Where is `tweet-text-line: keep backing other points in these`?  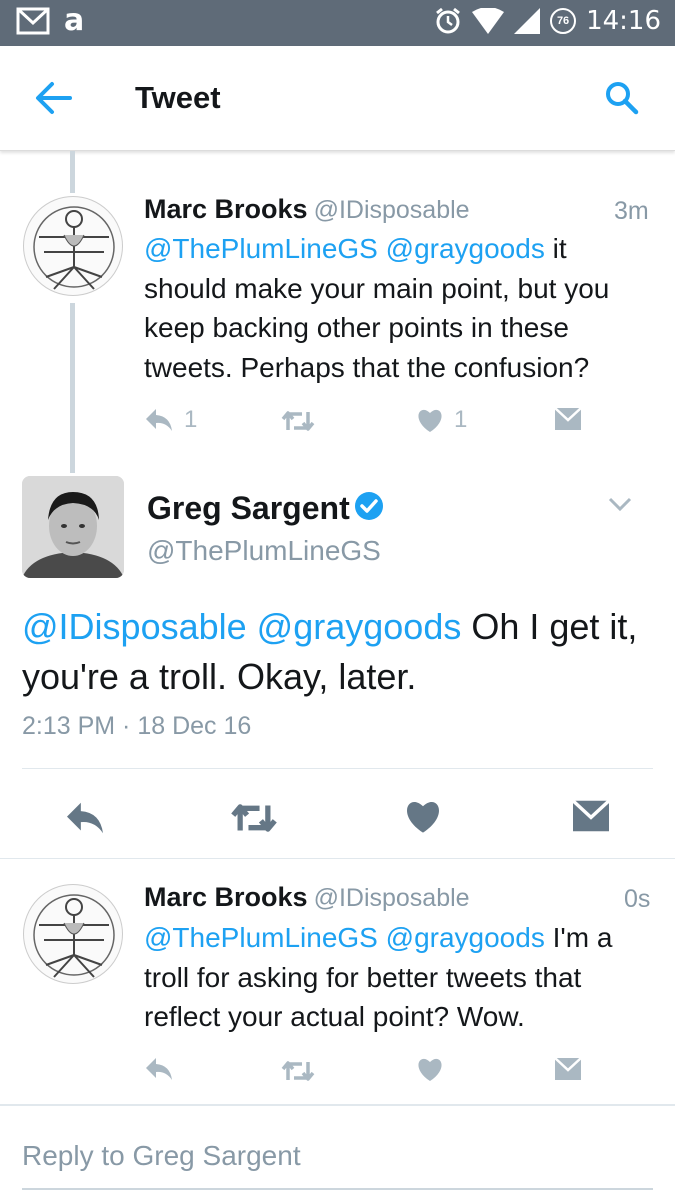 tweet-text-line: keep backing other points in these is located at coordinates (356, 327).